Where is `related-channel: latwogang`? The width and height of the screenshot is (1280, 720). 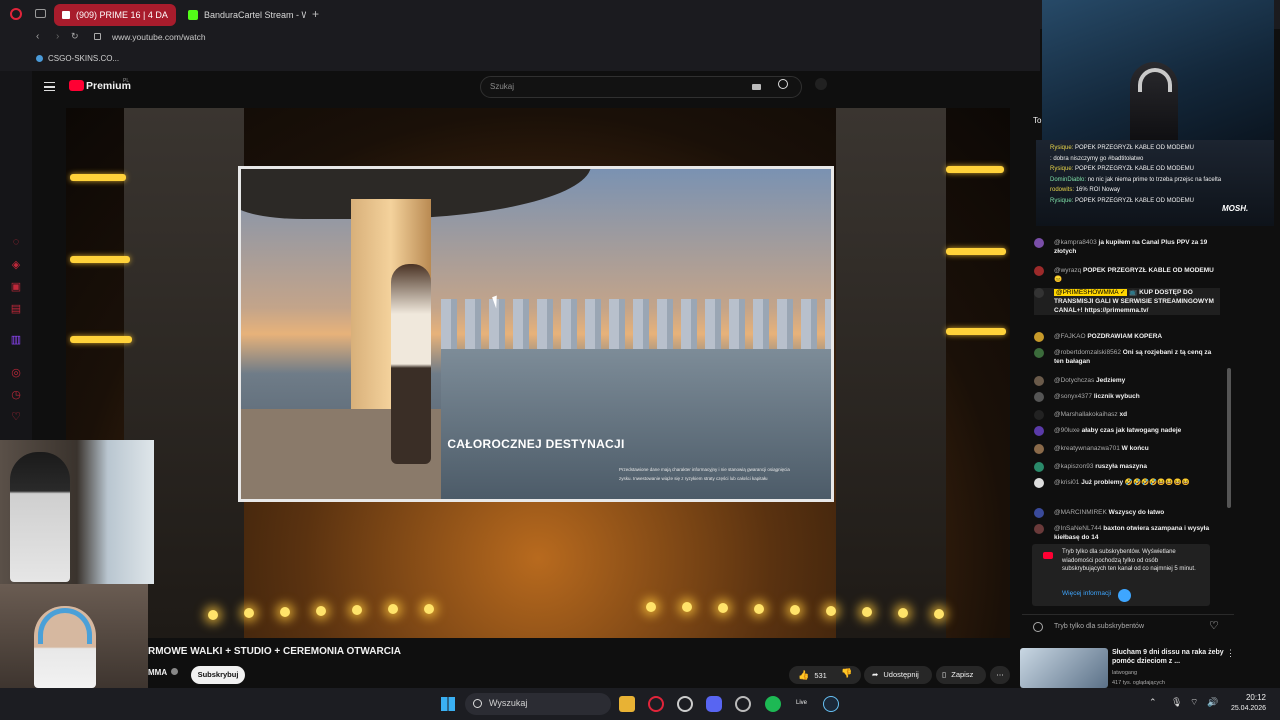 related-channel: latwogang is located at coordinates (1125, 673).